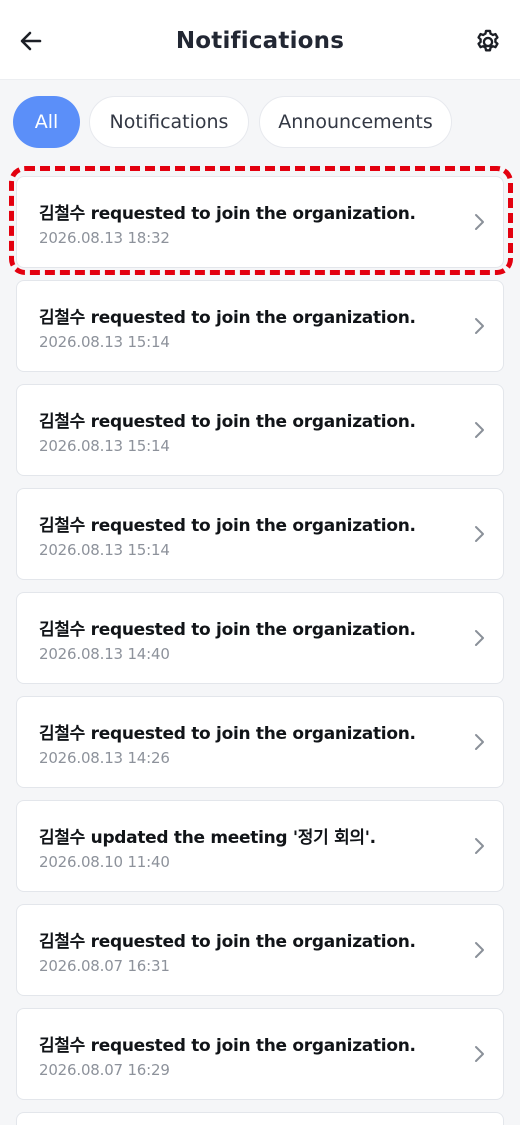  What do you see at coordinates (104, 758) in the screenshot?
I see `notification-time: 2026.08.13 14:26` at bounding box center [104, 758].